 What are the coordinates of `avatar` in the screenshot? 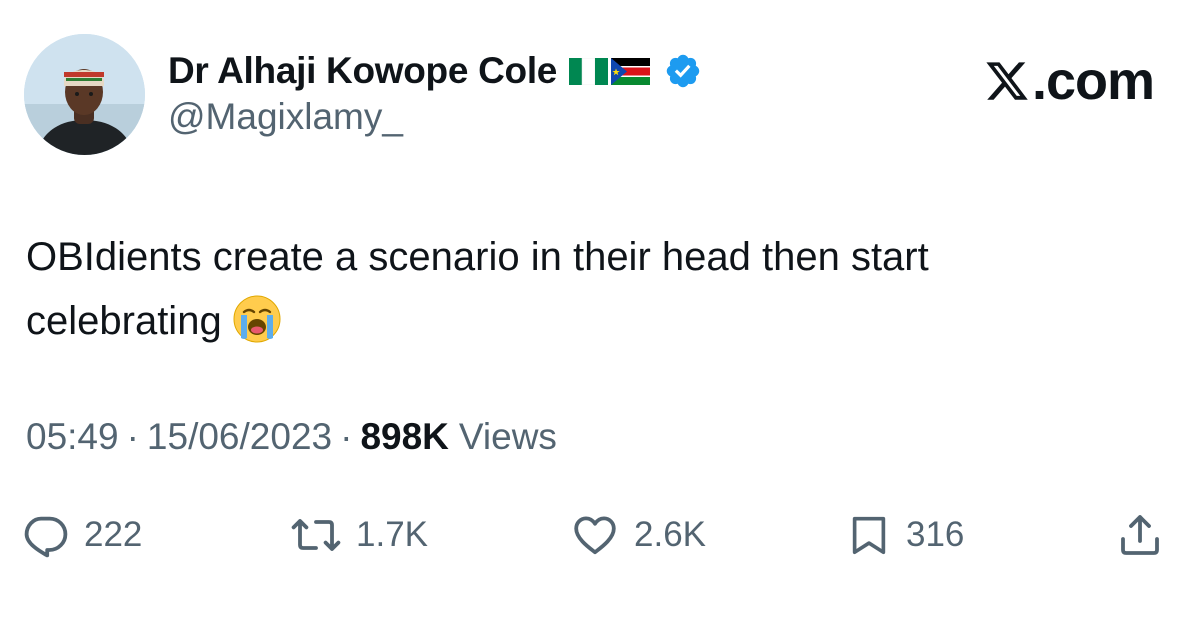 It's located at (84, 94).